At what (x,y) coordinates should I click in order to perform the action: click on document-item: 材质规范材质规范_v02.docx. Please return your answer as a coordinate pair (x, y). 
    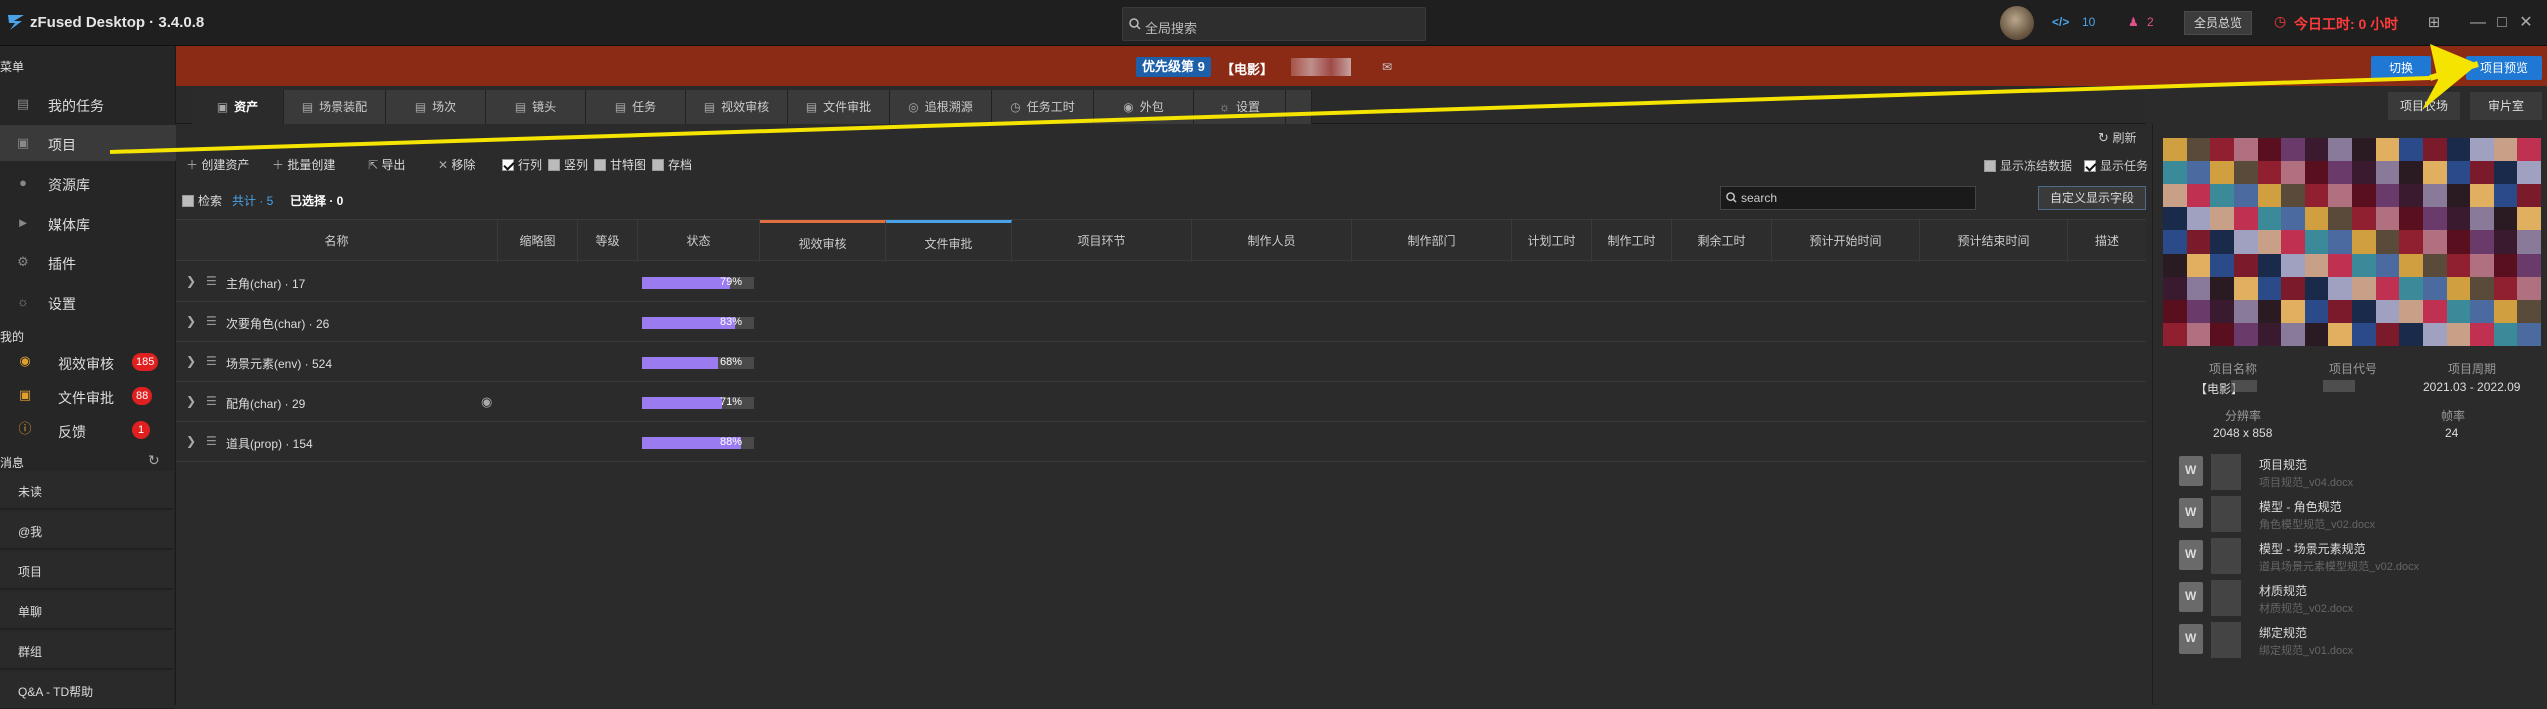
    Looking at the image, I should click on (2359, 599).